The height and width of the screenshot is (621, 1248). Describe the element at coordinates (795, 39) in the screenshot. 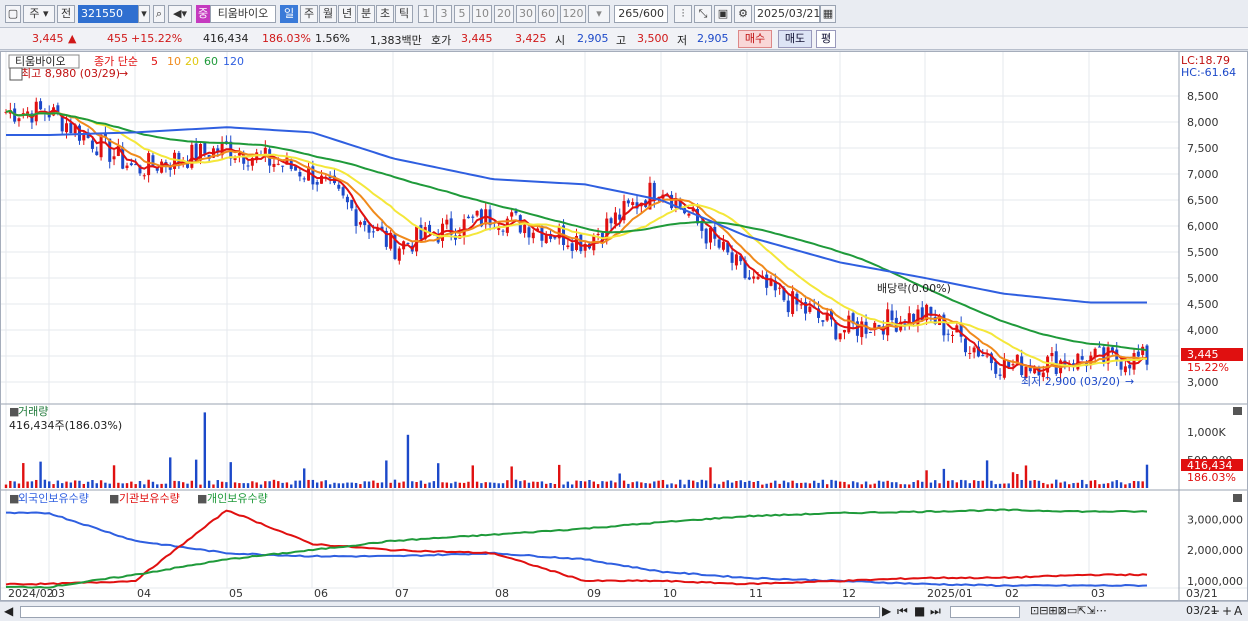

I see `sell-button: 매도` at that location.